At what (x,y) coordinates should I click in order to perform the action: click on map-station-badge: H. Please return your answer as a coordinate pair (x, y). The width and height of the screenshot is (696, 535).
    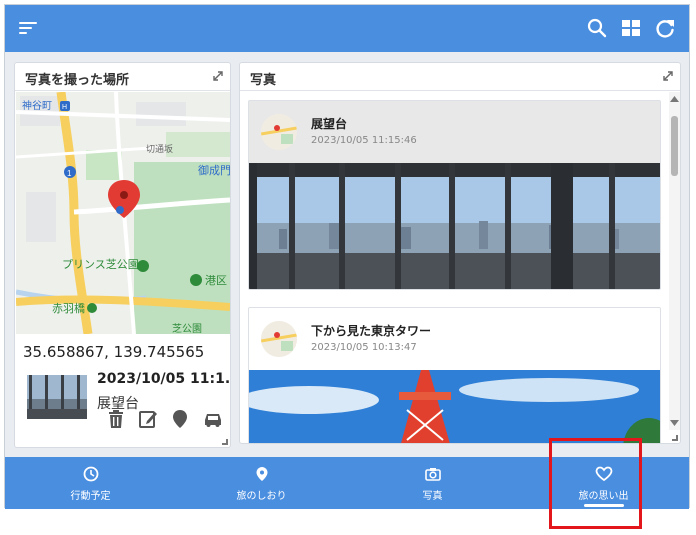
    Looking at the image, I should click on (64, 107).